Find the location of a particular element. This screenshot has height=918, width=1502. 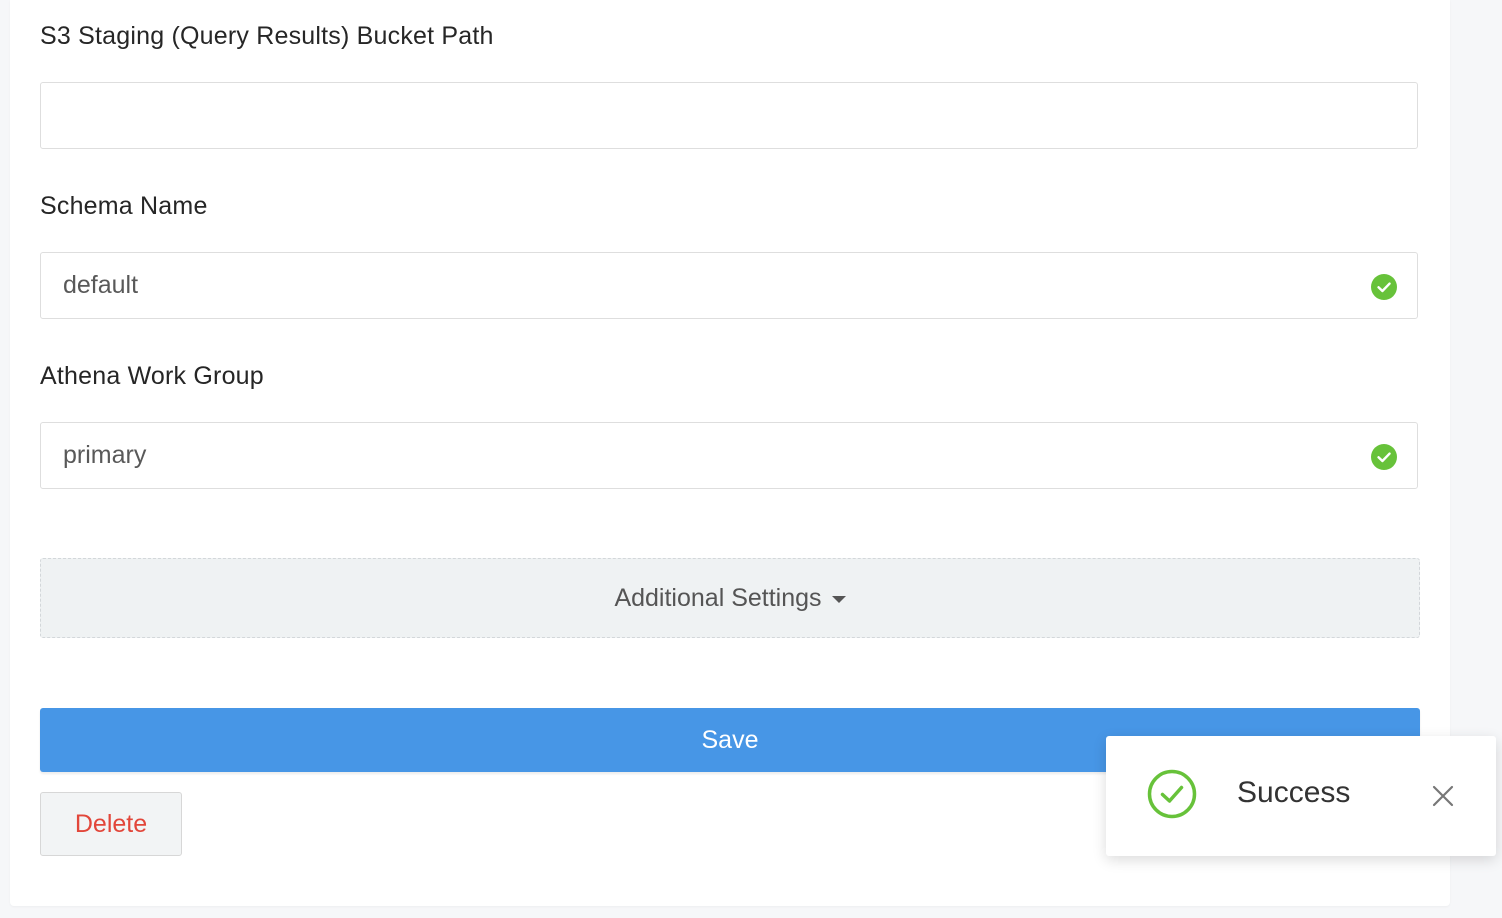

close-icon is located at coordinates (1443, 796).